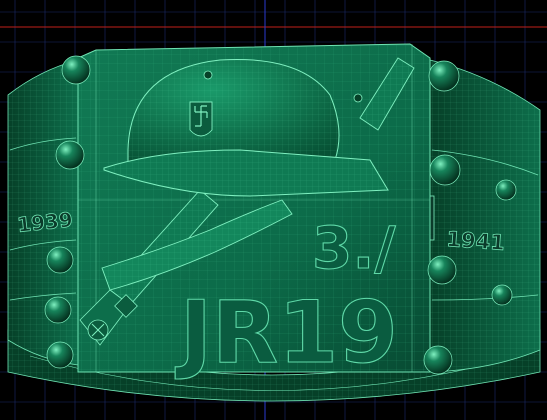  I want to click on front-line-1: 3./, so click(354, 248).